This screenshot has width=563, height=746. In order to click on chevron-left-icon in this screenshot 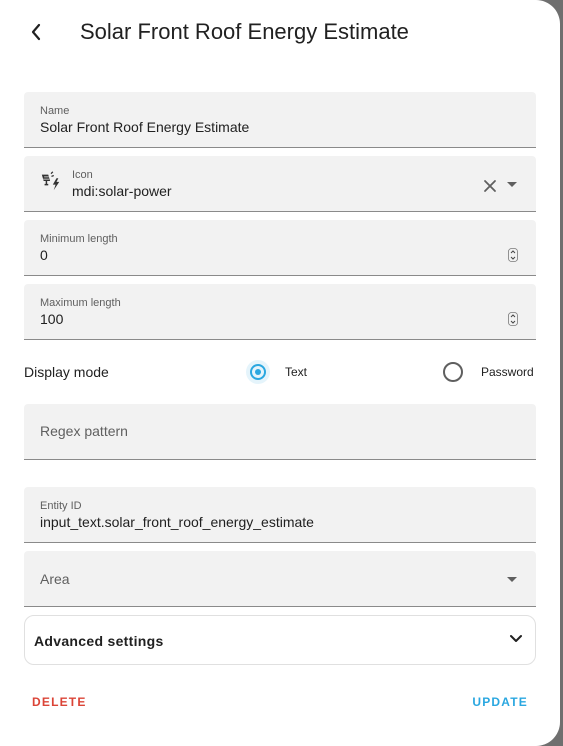, I will do `click(36, 32)`.